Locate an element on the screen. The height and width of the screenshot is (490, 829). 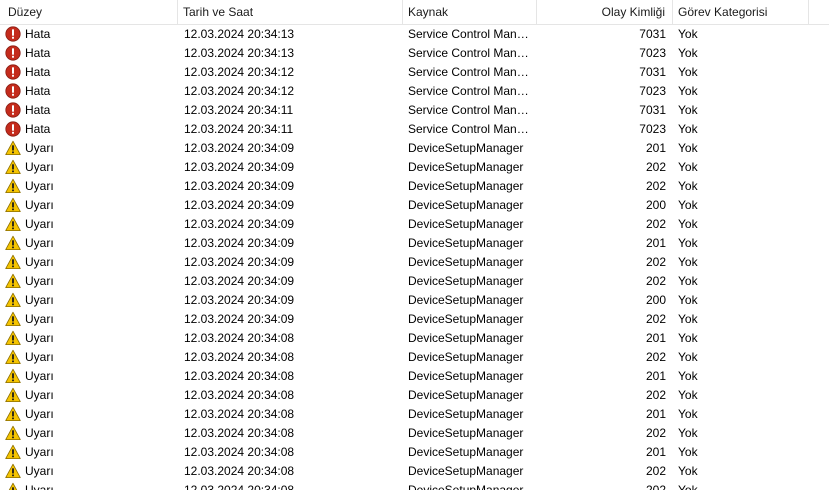
column-header-date: Tarih ve Saat is located at coordinates (290, 12).